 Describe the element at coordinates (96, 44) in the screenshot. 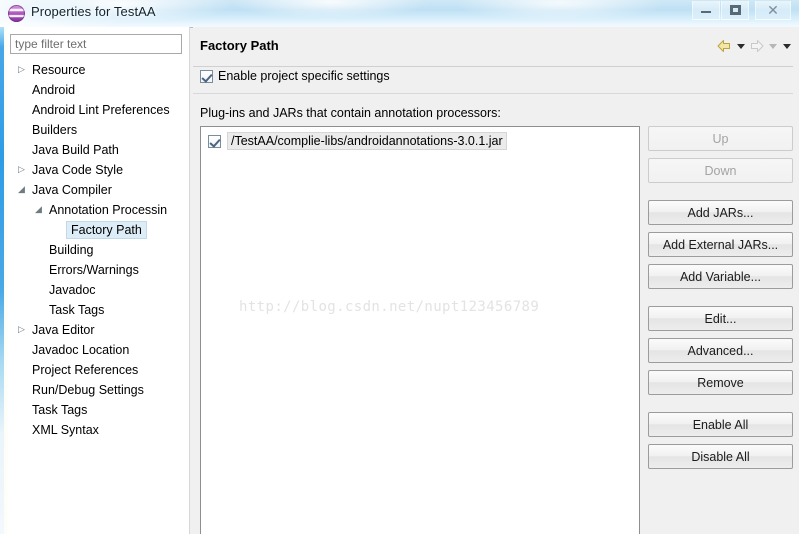

I see `filter-input` at that location.